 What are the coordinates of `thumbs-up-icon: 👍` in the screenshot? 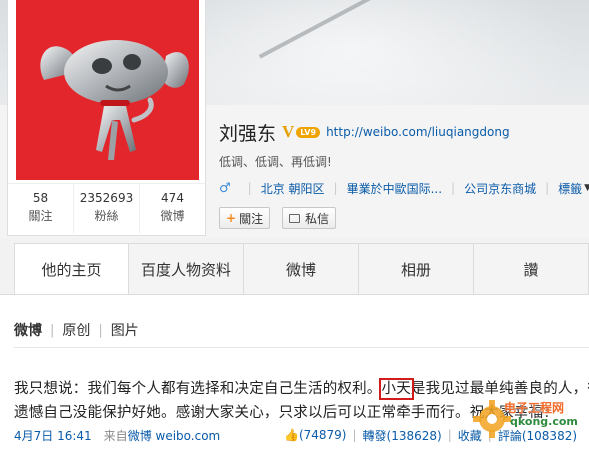 It's located at (291, 435).